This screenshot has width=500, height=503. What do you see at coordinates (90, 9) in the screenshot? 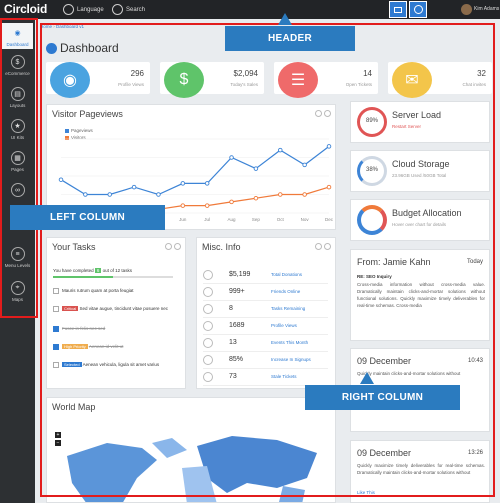
I see `language-label: Language` at bounding box center [90, 9].